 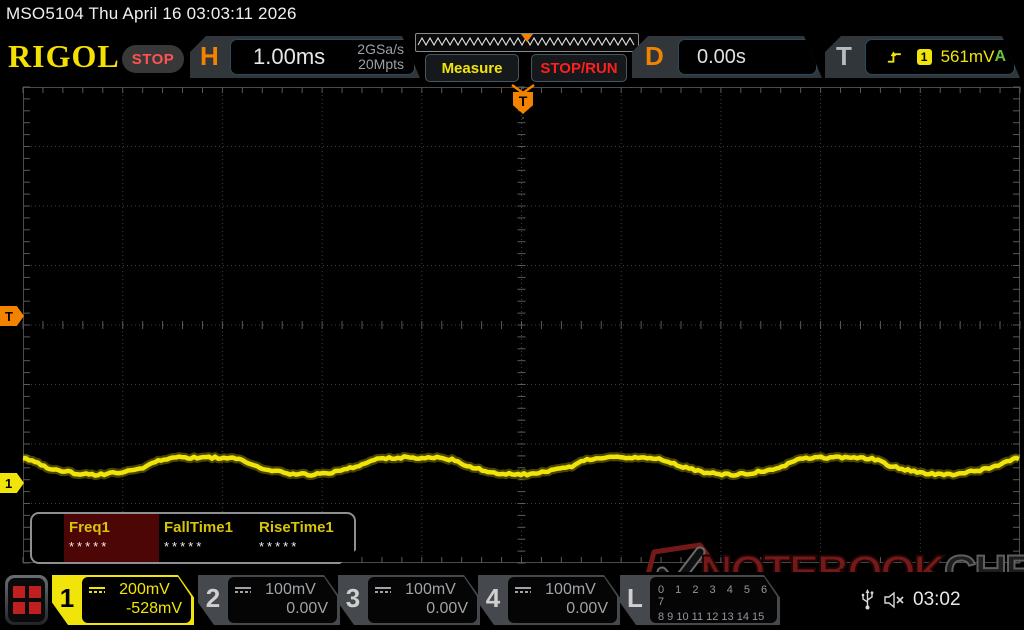 I want to click on channel-2-box: 2 100mV 0.00V, so click(x=269, y=600).